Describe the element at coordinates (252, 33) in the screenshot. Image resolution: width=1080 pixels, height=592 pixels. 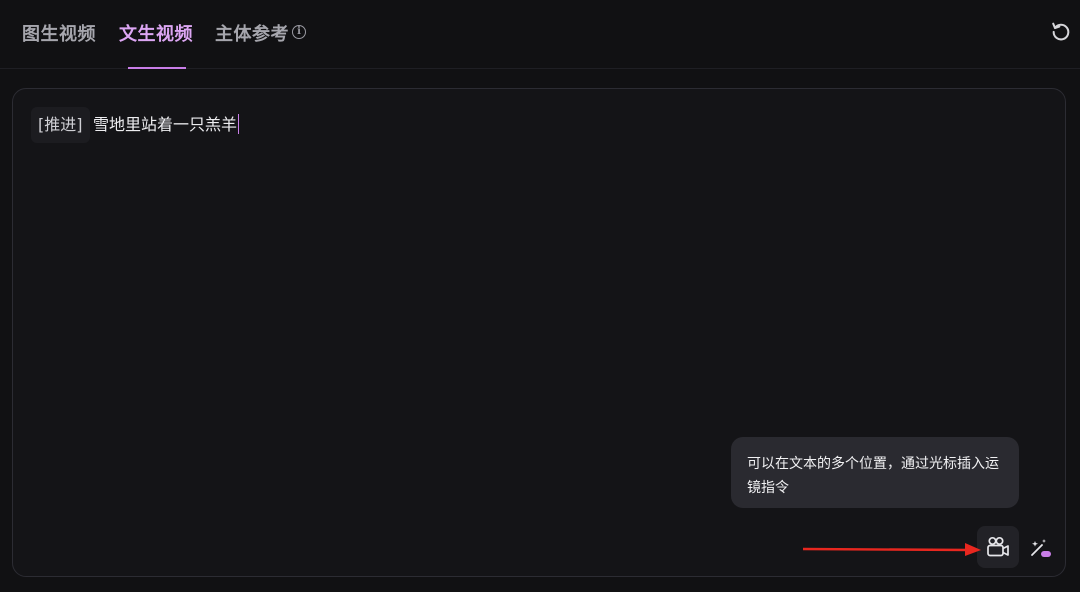
I see `tab-subject-reference: 主体参考` at that location.